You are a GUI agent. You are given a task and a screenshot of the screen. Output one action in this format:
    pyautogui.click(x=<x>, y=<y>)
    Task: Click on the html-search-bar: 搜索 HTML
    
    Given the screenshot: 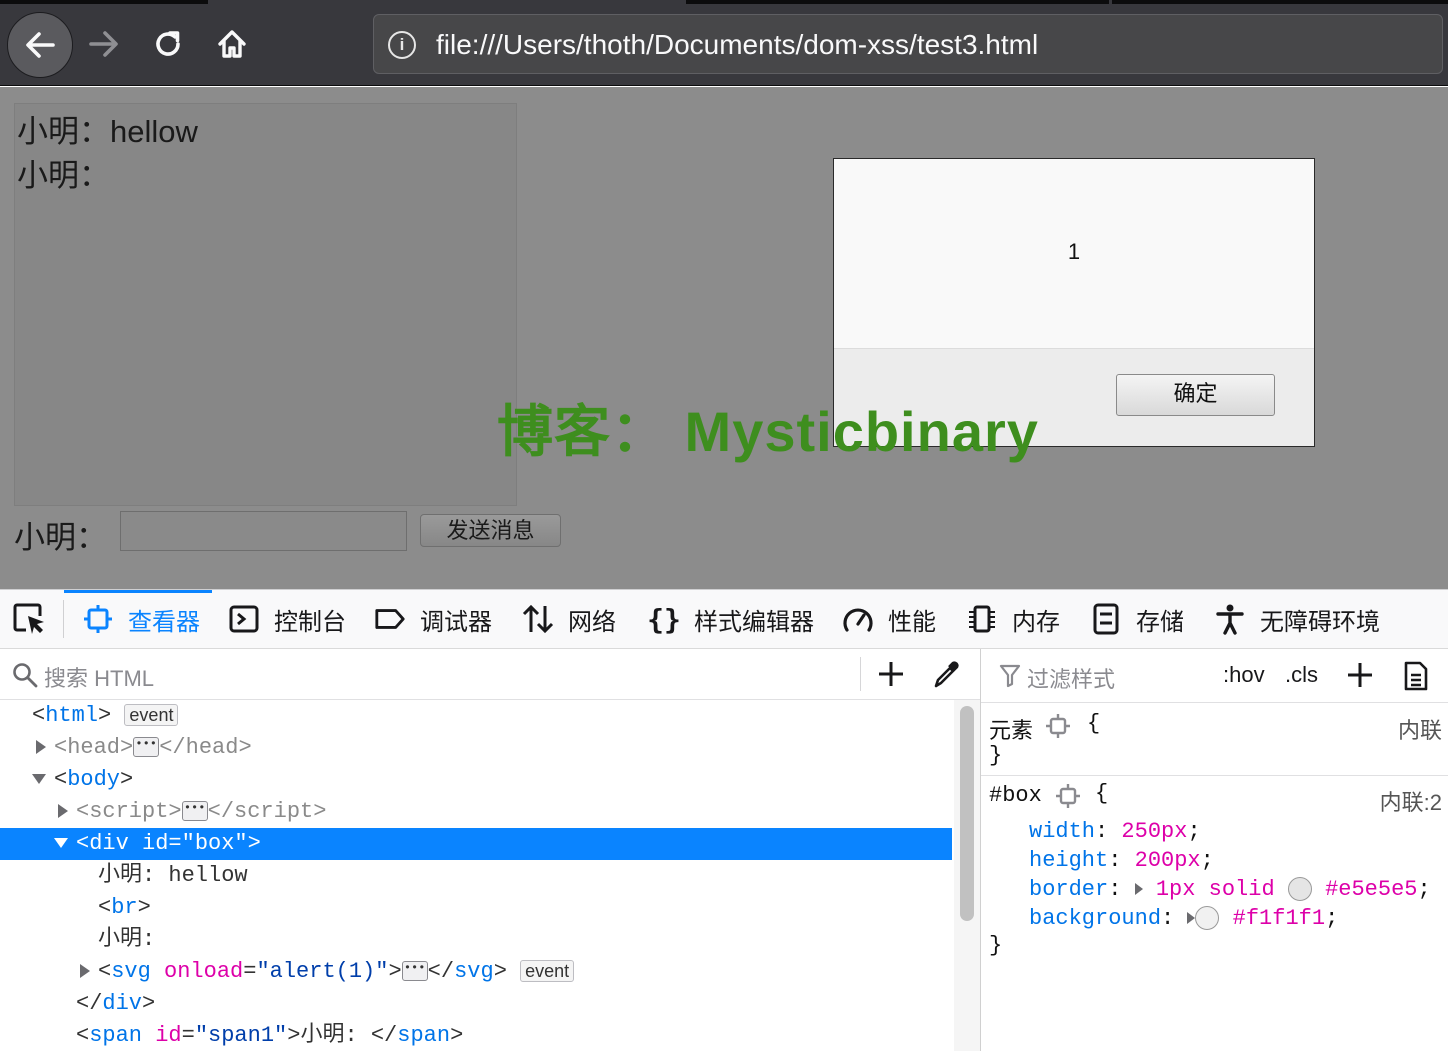 What is the action you would take?
    pyautogui.click(x=490, y=674)
    